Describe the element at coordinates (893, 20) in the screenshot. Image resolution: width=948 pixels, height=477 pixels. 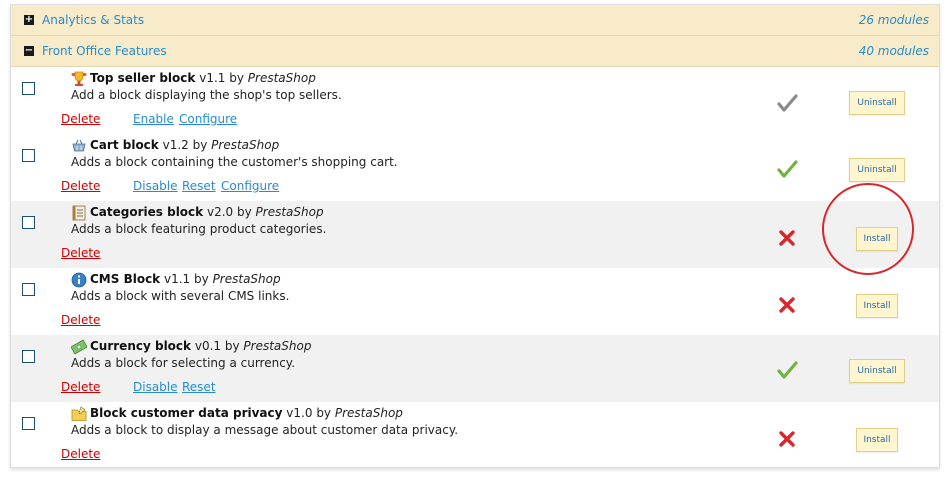
I see `module-count: 26 modules` at that location.